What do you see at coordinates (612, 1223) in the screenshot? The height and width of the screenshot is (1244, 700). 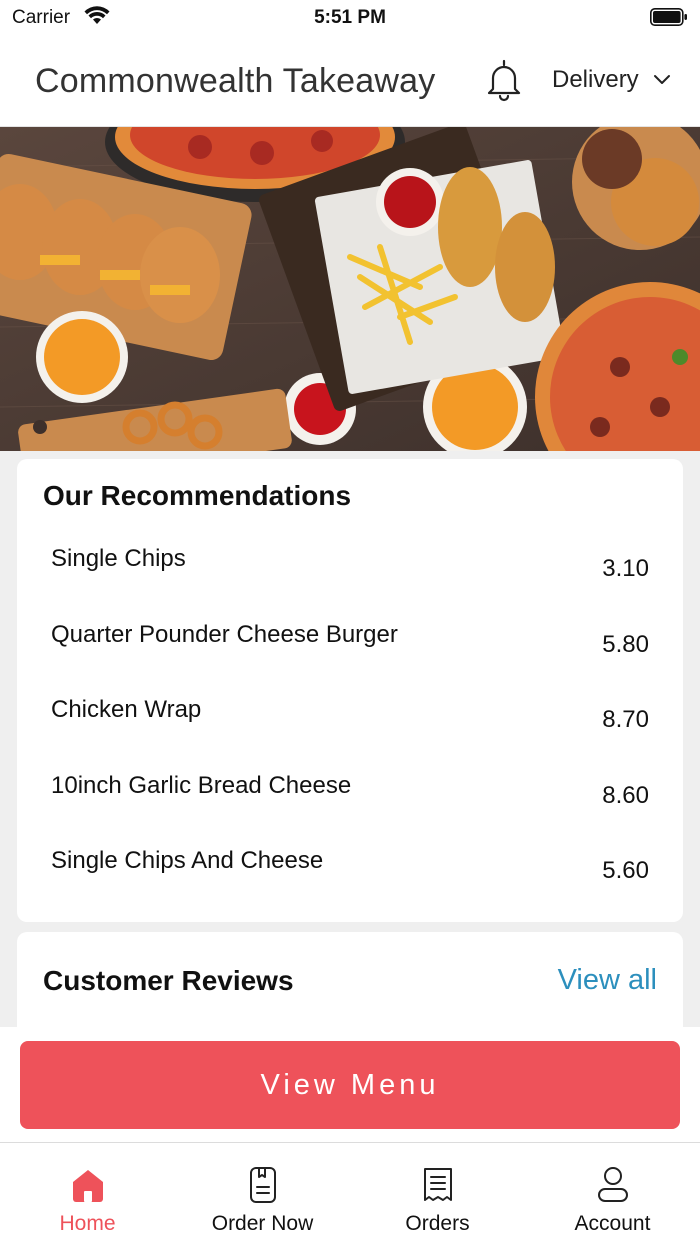 I see `tab-label: Account` at bounding box center [612, 1223].